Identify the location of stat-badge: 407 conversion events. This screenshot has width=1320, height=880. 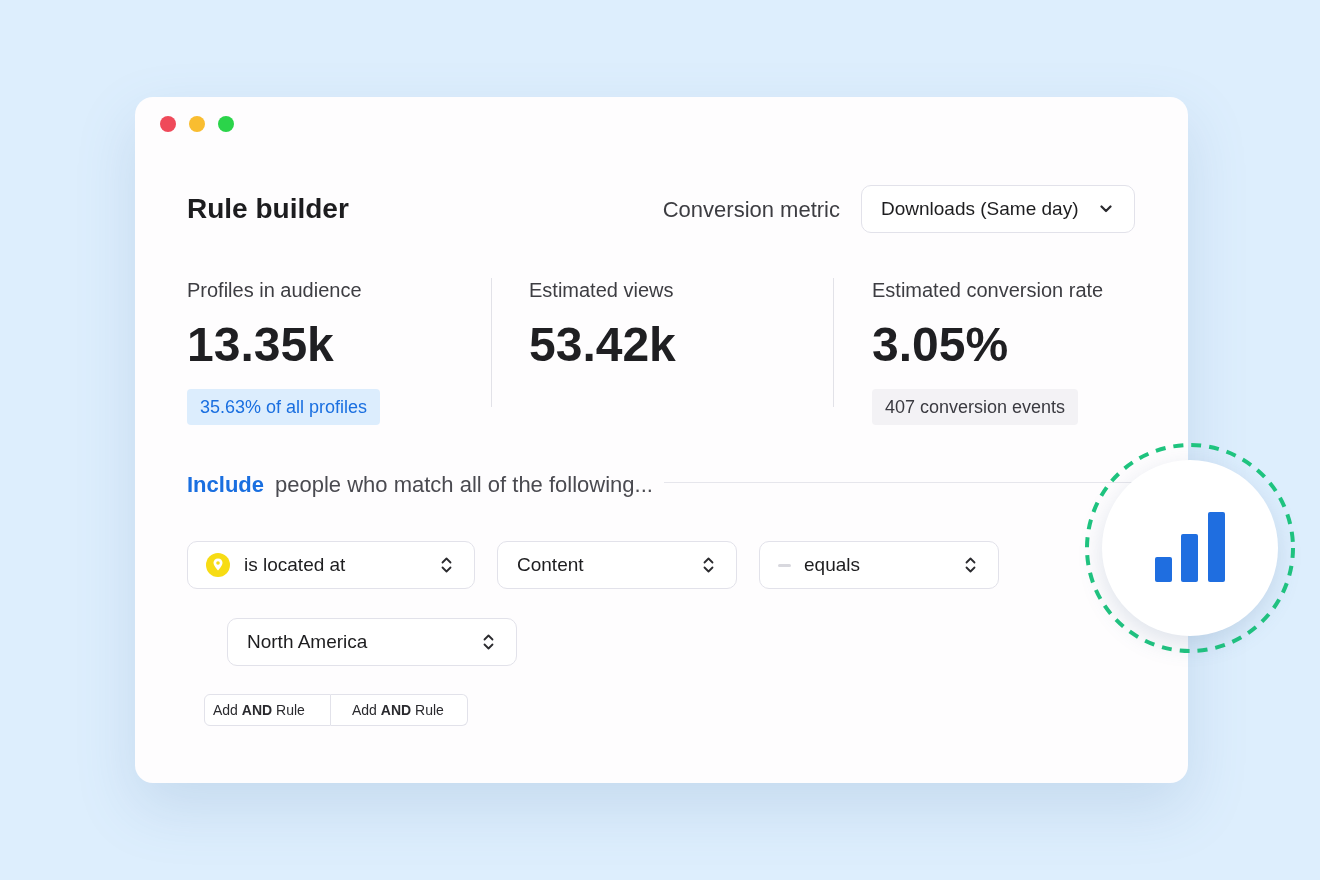
(975, 407).